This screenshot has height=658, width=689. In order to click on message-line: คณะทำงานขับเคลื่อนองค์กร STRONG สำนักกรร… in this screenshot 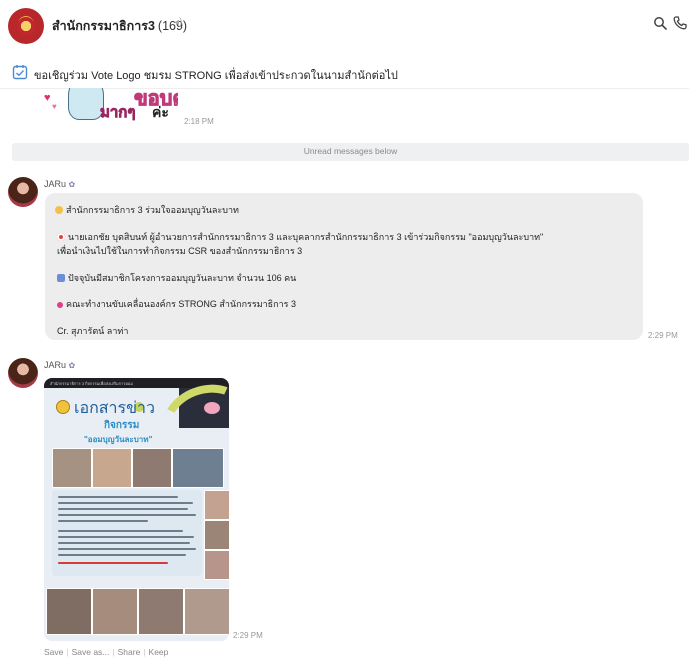, I will do `click(176, 304)`.